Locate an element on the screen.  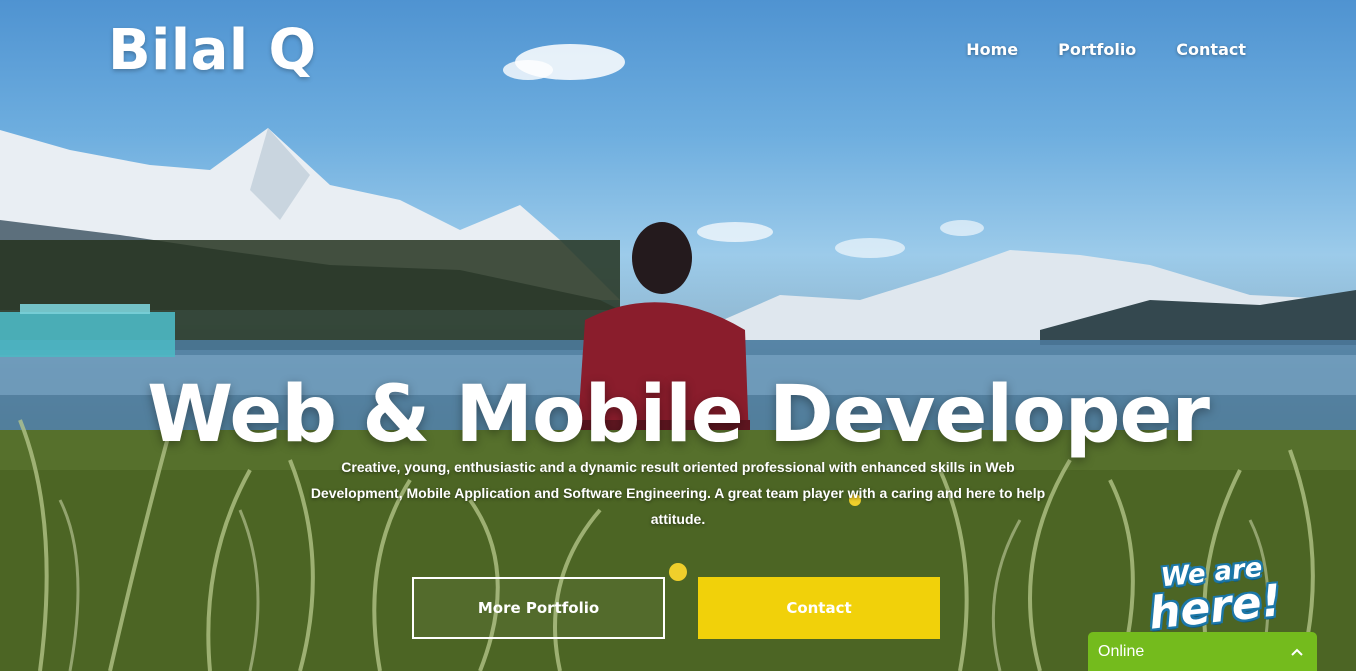
chevron-up-icon is located at coordinates (1297, 652).